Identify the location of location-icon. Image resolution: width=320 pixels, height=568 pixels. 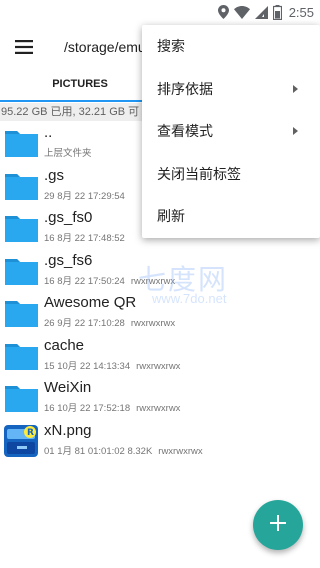
(223, 12).